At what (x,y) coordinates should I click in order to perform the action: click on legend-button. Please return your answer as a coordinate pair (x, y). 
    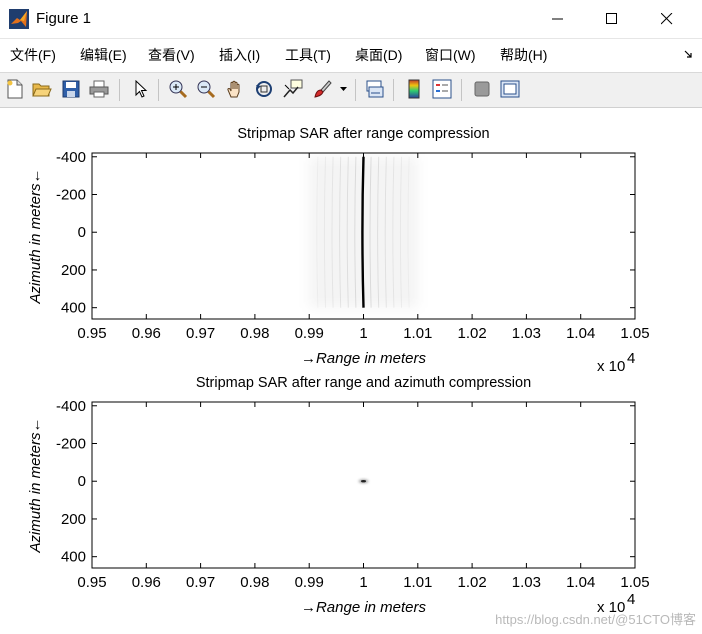
    Looking at the image, I should click on (442, 89).